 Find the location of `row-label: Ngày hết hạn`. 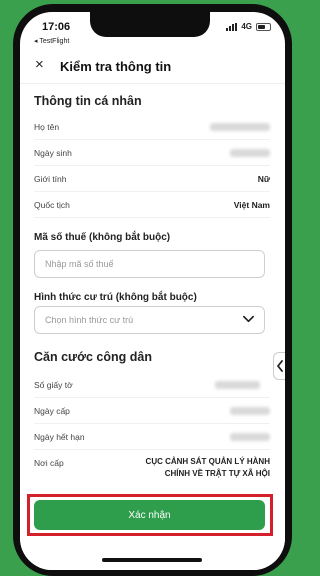

row-label: Ngày hết hạn is located at coordinates (59, 437).